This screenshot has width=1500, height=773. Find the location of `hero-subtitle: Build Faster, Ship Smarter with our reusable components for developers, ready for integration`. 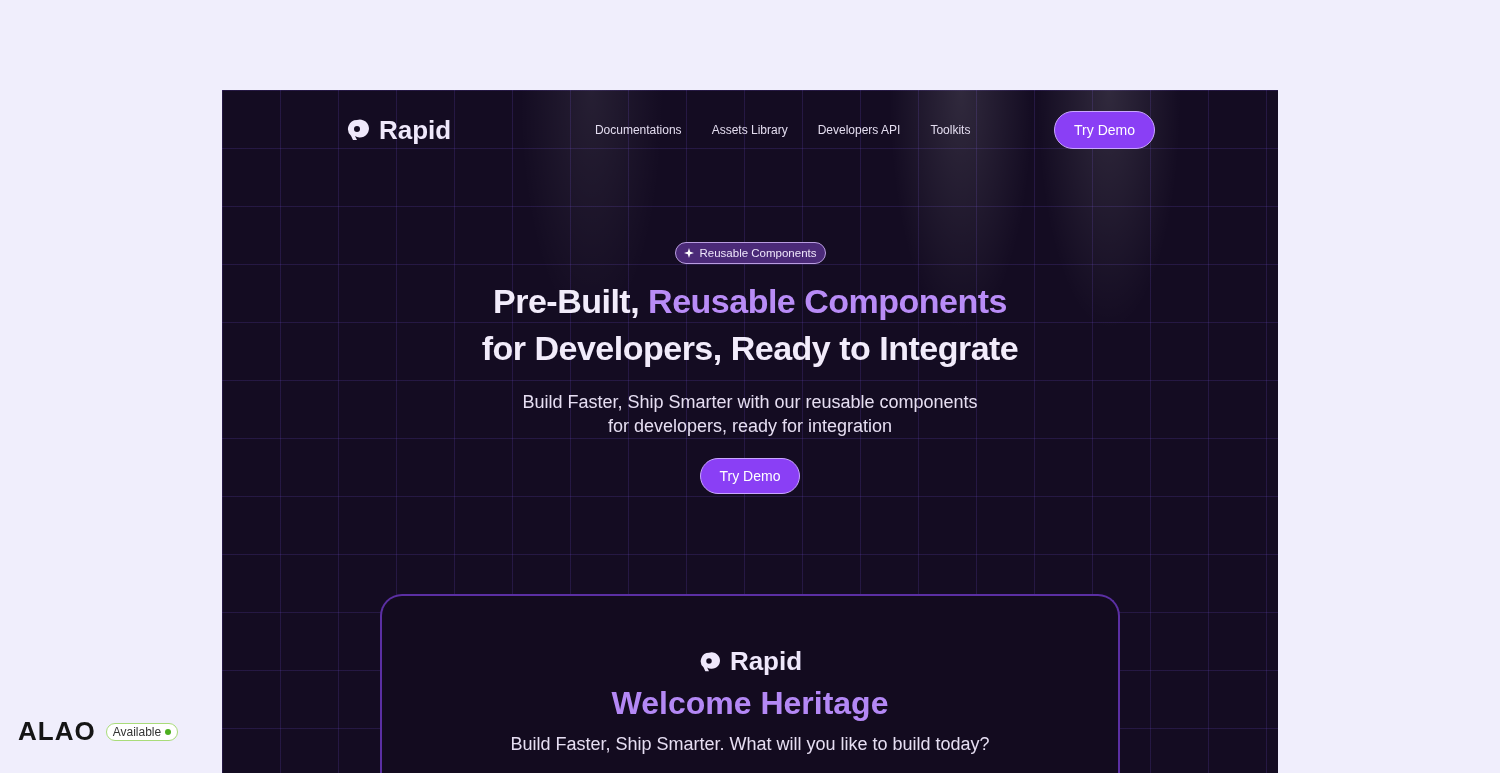

hero-subtitle: Build Faster, Ship Smarter with our reusable components for developers, ready for integration is located at coordinates (750, 414).